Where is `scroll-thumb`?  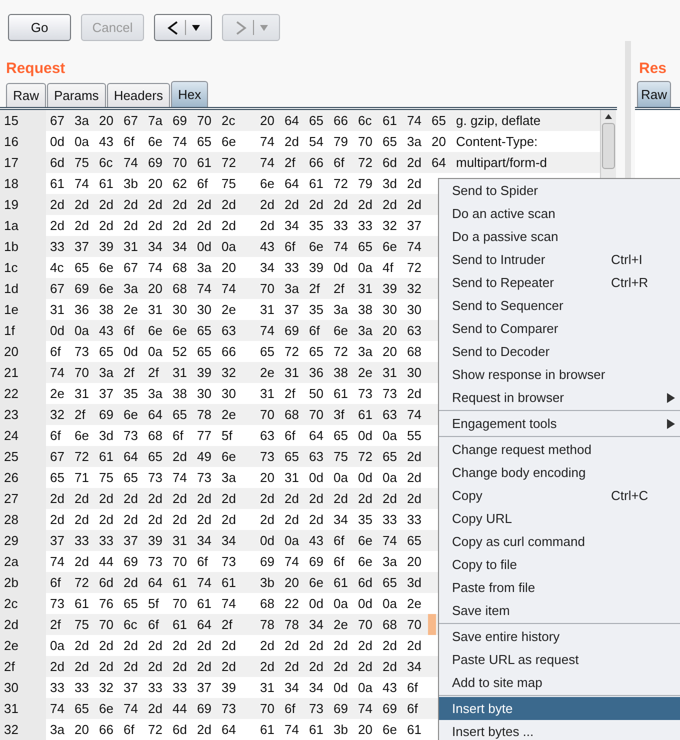
scroll-thumb is located at coordinates (608, 146).